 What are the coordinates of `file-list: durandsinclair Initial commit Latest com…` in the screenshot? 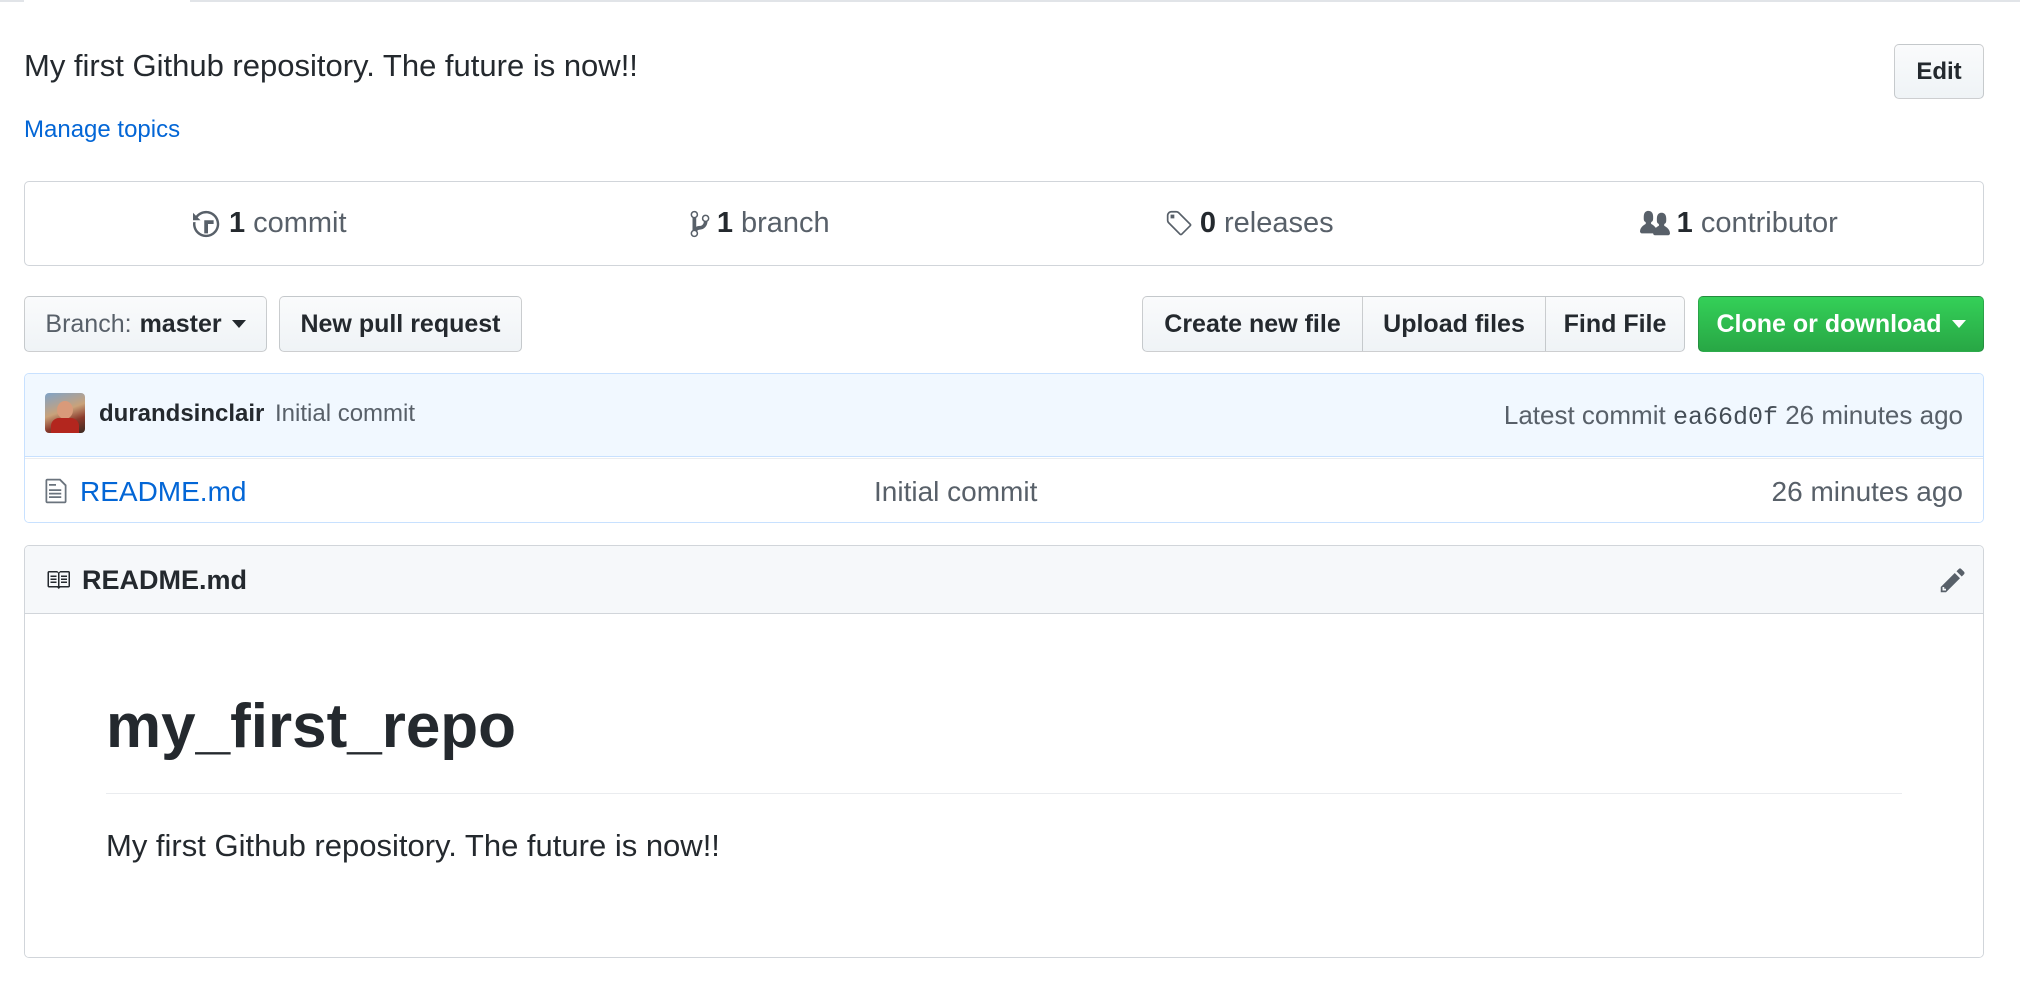 It's located at (1004, 448).